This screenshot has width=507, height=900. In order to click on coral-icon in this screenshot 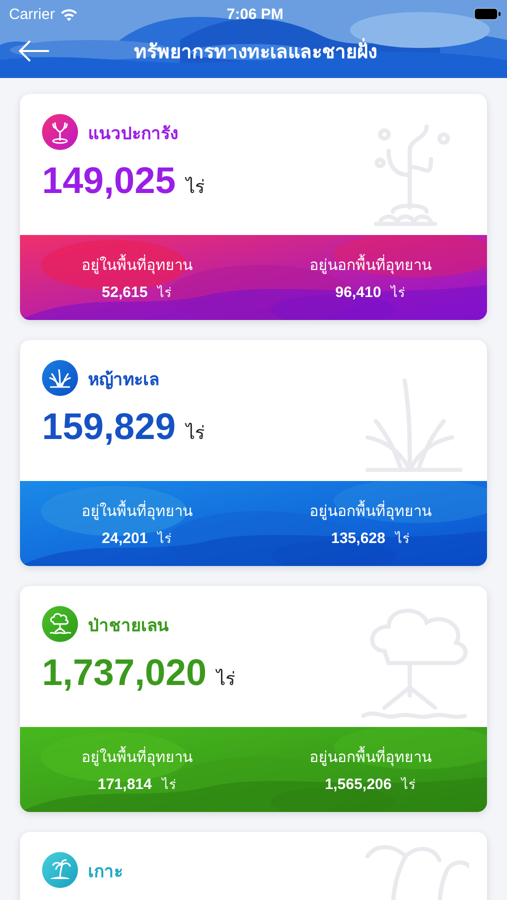, I will do `click(60, 132)`.